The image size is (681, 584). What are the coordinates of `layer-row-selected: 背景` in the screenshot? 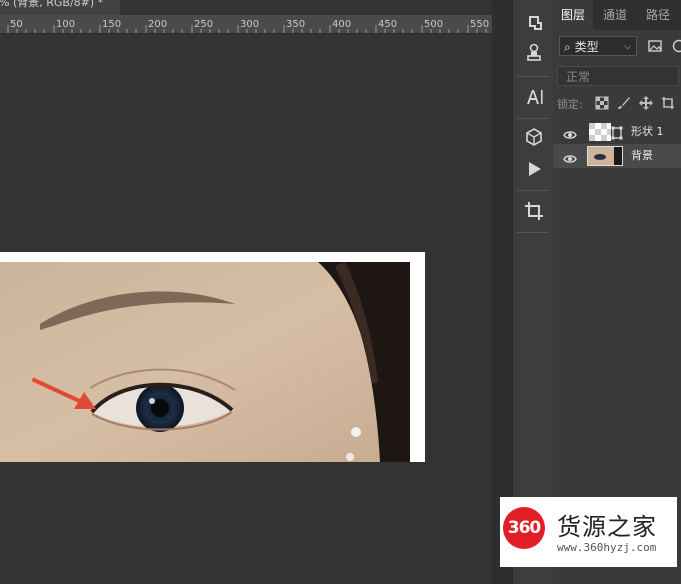 It's located at (617, 156).